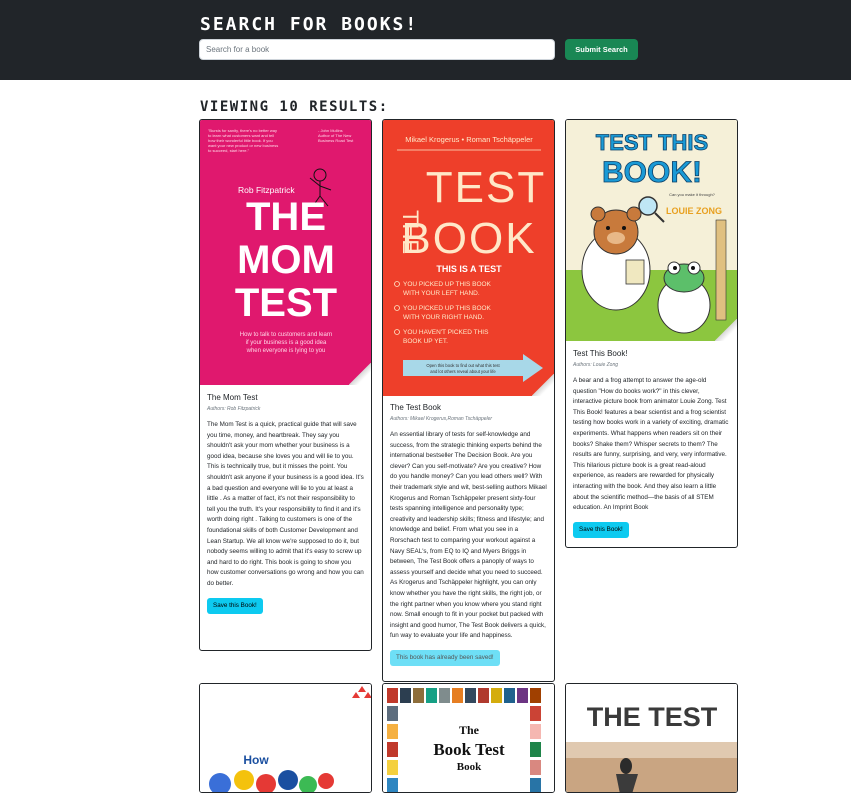 Image resolution: width=851 pixels, height=793 pixels. What do you see at coordinates (469, 749) in the screenshot?
I see `cover-title-line: Book Test` at bounding box center [469, 749].